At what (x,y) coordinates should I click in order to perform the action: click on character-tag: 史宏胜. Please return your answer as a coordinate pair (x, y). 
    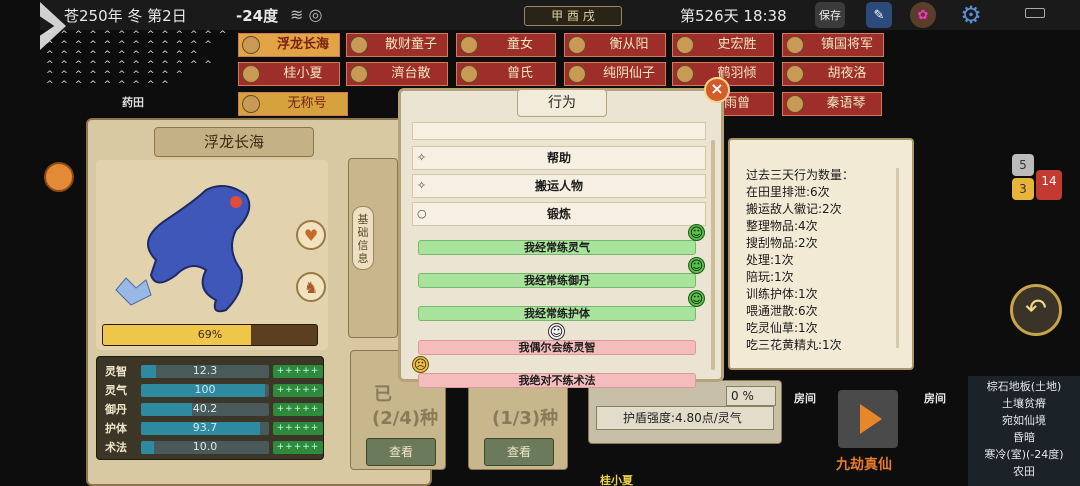
    Looking at the image, I should click on (723, 45).